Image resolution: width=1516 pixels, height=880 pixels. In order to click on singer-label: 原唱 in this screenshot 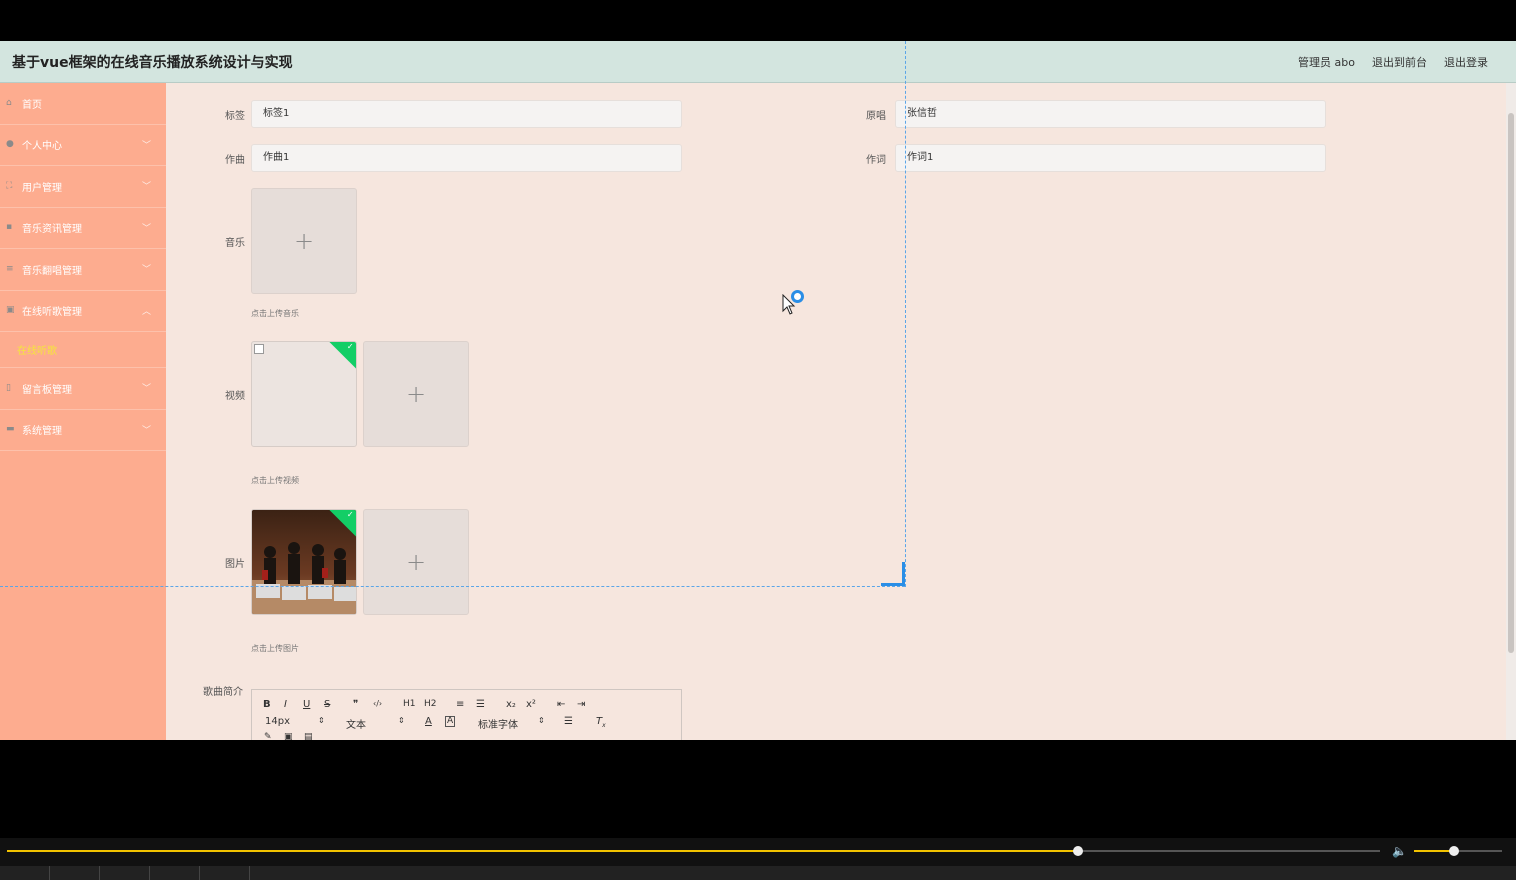, I will do `click(876, 116)`.